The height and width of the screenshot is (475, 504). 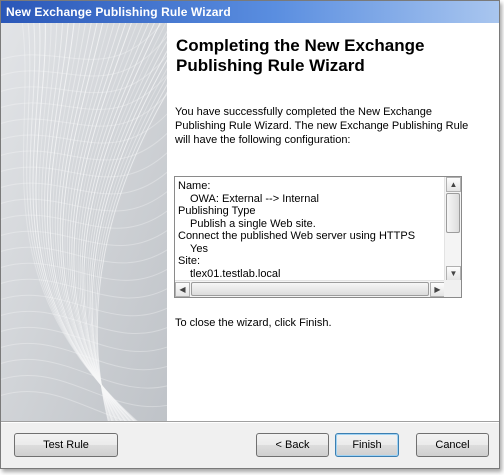 What do you see at coordinates (253, 223) in the screenshot?
I see `summary-line: Publish a single Web site.` at bounding box center [253, 223].